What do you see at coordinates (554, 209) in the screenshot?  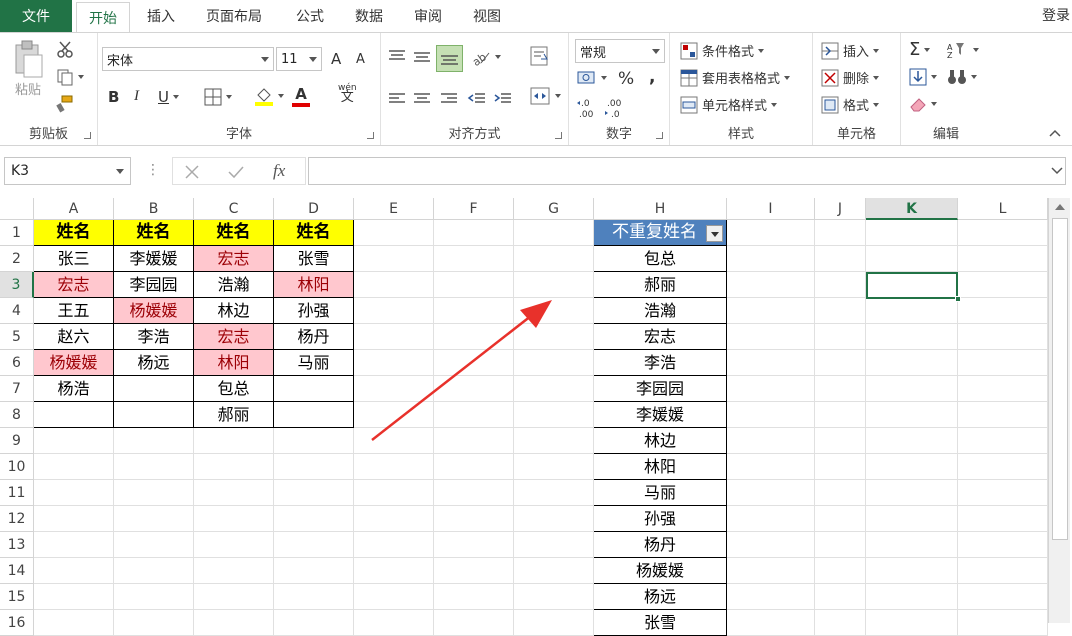 I see `column-header-g: G` at bounding box center [554, 209].